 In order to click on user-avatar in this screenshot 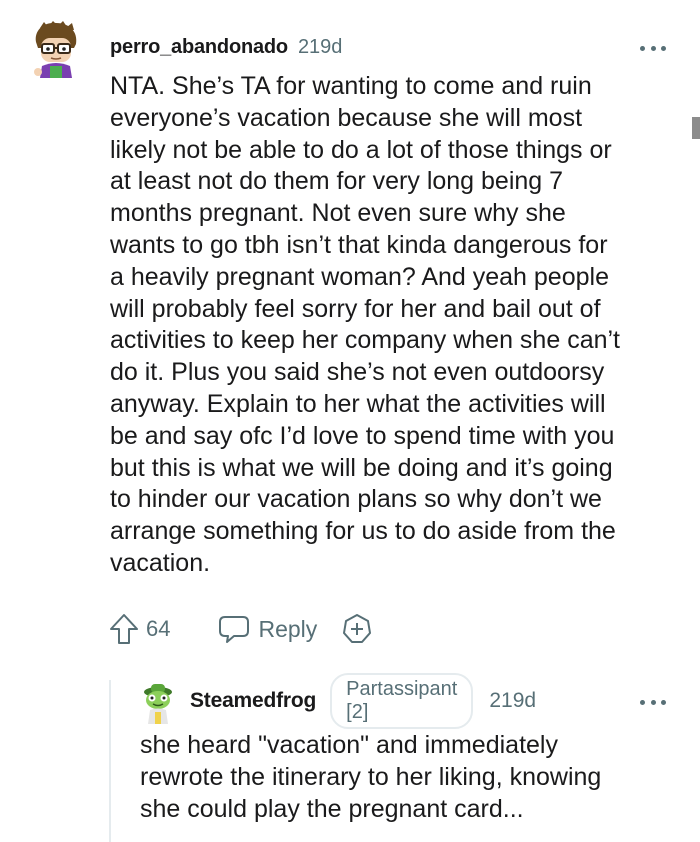, I will do `click(56, 49)`.